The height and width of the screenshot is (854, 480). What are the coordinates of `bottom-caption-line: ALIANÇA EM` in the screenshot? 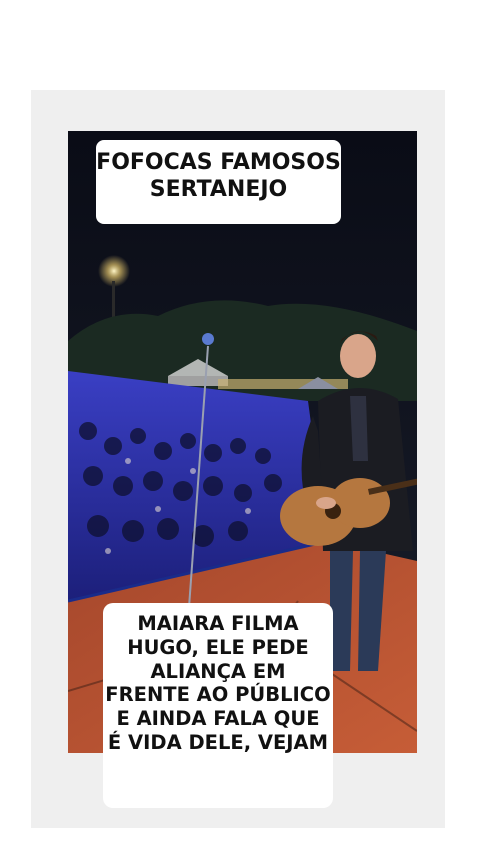 It's located at (218, 671).